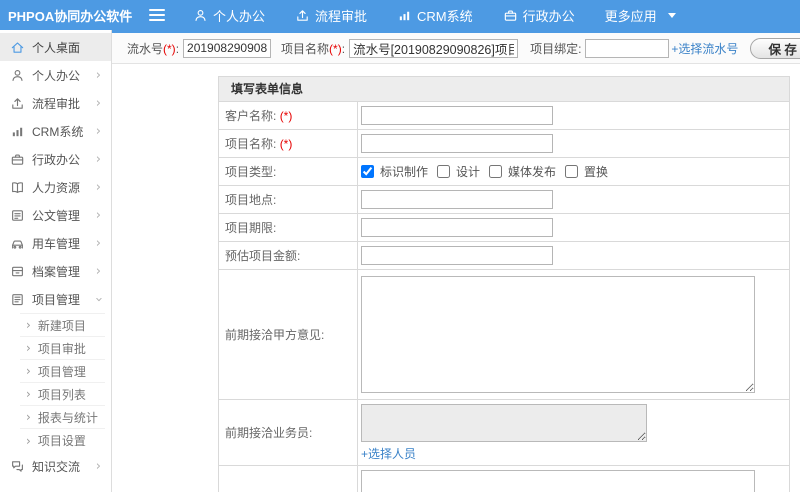 The height and width of the screenshot is (492, 800). What do you see at coordinates (288, 199) in the screenshot?
I see `field-label-project-location: 项目地点:` at bounding box center [288, 199].